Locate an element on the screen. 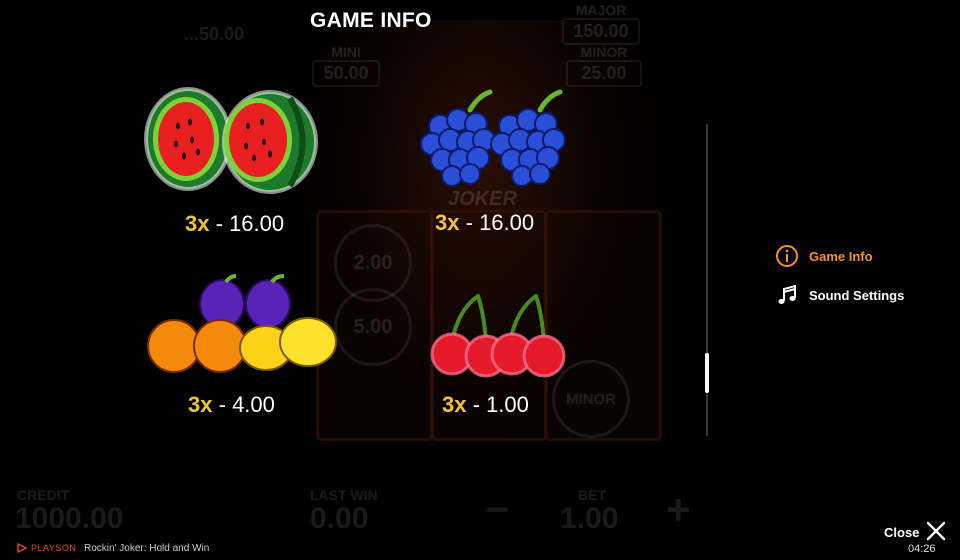 This screenshot has width=960, height=560. grapes-symbol is located at coordinates (503, 140).